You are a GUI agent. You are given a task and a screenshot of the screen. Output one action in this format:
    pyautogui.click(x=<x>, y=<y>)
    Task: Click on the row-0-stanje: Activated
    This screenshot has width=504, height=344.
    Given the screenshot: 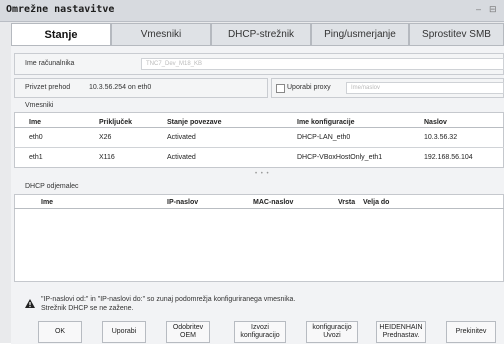 What is the action you would take?
    pyautogui.click(x=181, y=137)
    